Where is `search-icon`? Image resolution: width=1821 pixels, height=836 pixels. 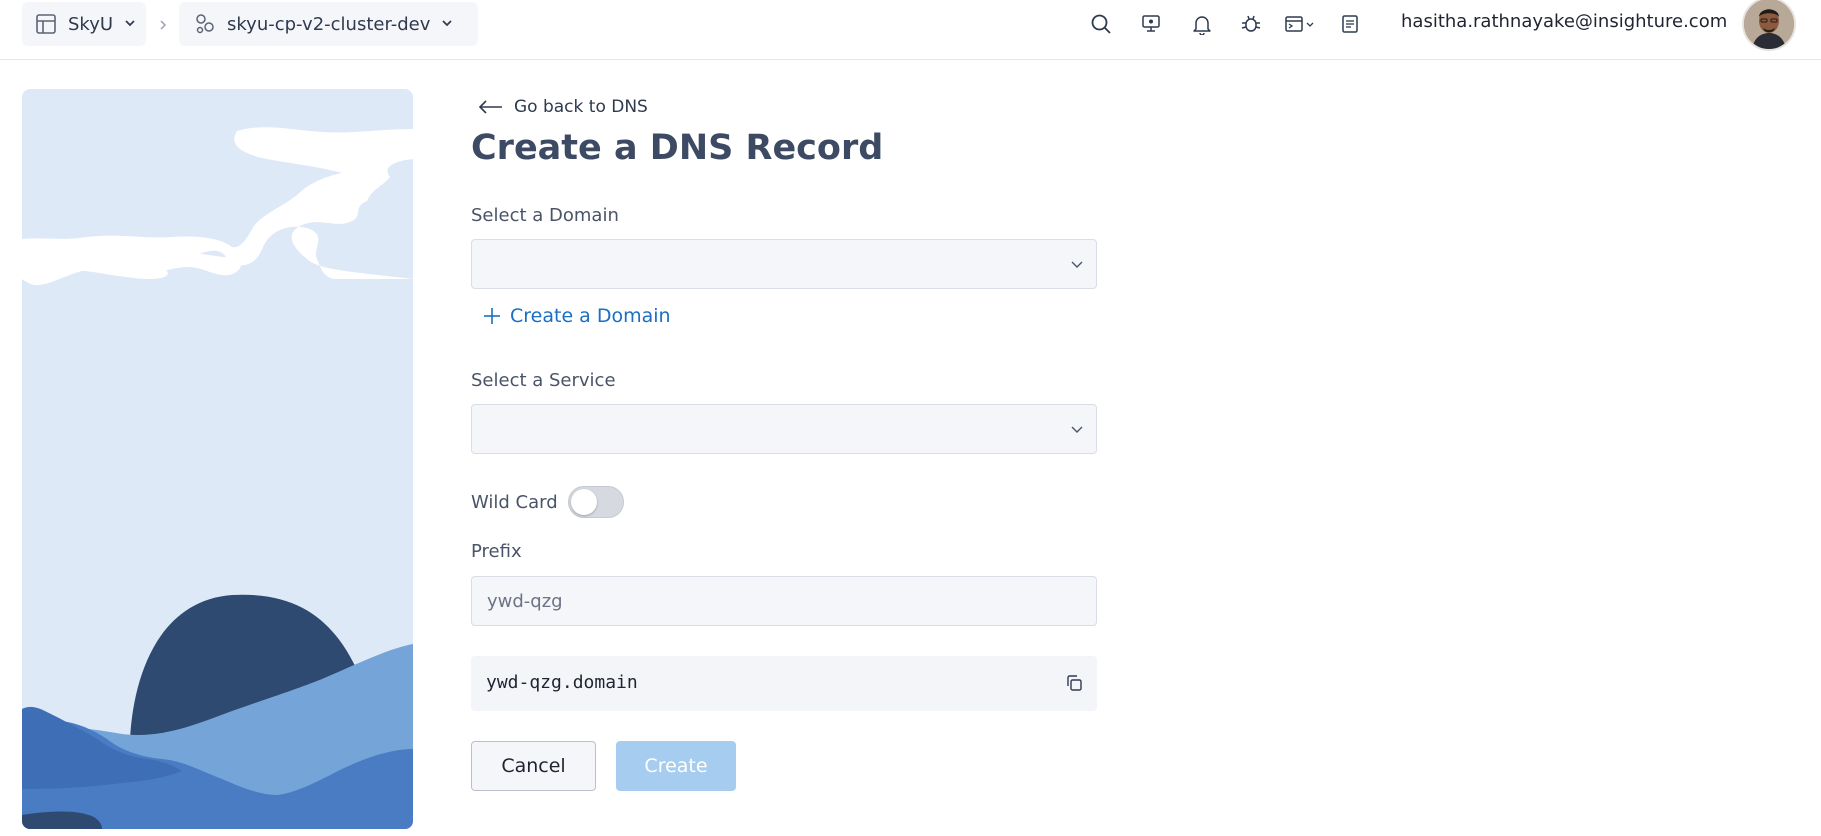
search-icon is located at coordinates (1101, 24).